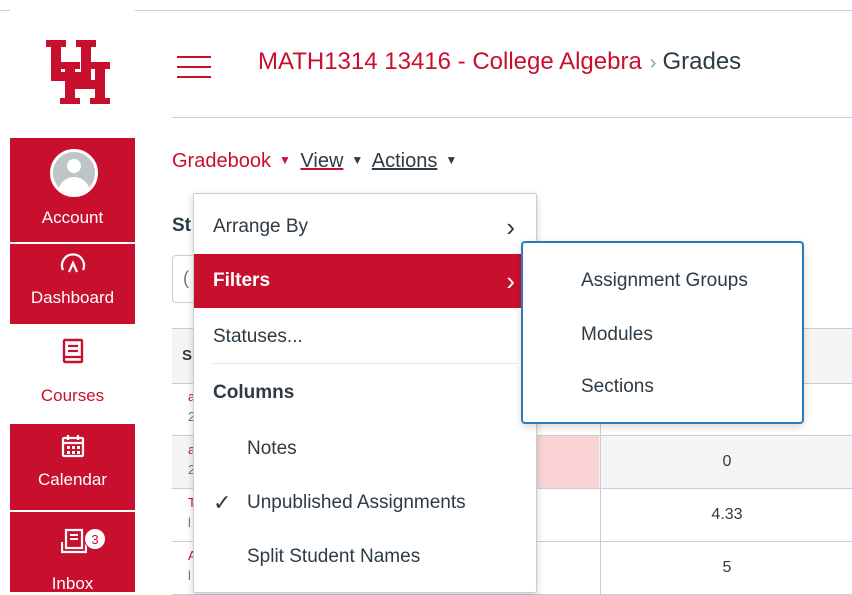  What do you see at coordinates (72, 217) in the screenshot?
I see `nav-account-label: Account` at bounding box center [72, 217].